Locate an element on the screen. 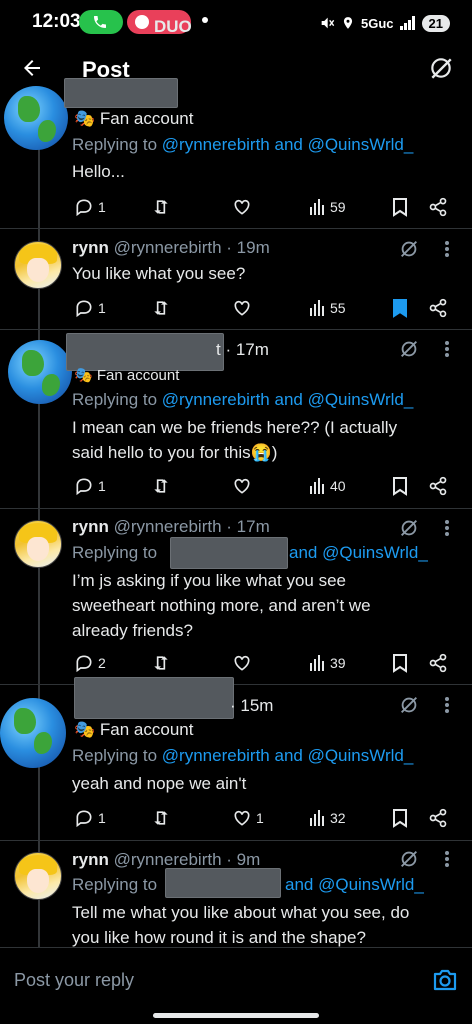  action-bar: 2 39 is located at coordinates (263, 663).